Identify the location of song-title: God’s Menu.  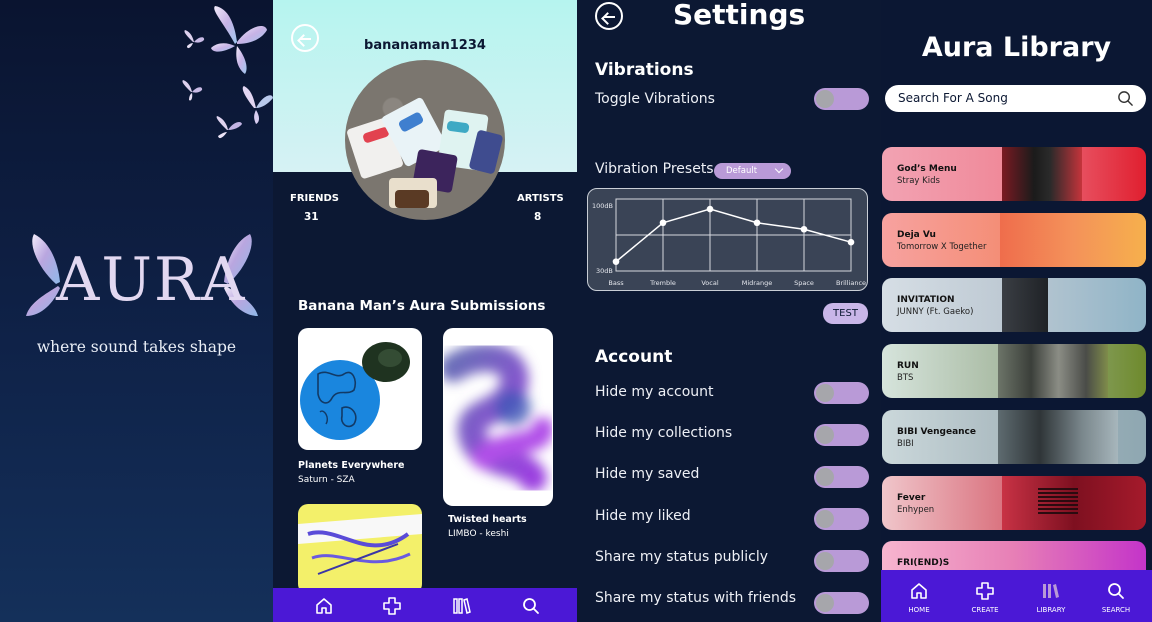
(927, 169).